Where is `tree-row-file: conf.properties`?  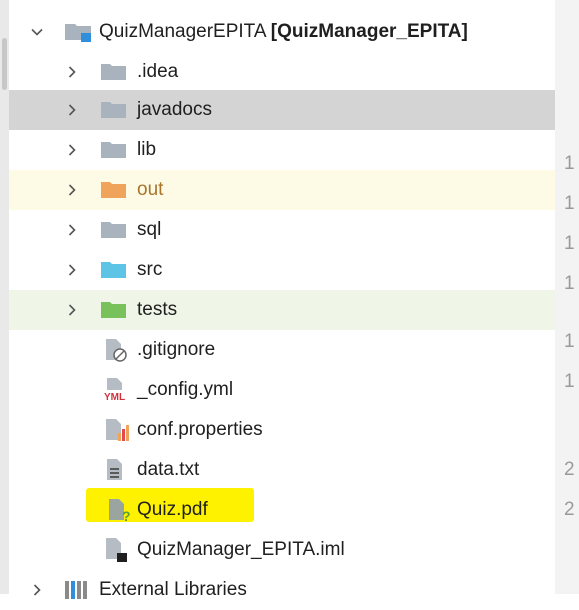 tree-row-file: conf.properties is located at coordinates (282, 430).